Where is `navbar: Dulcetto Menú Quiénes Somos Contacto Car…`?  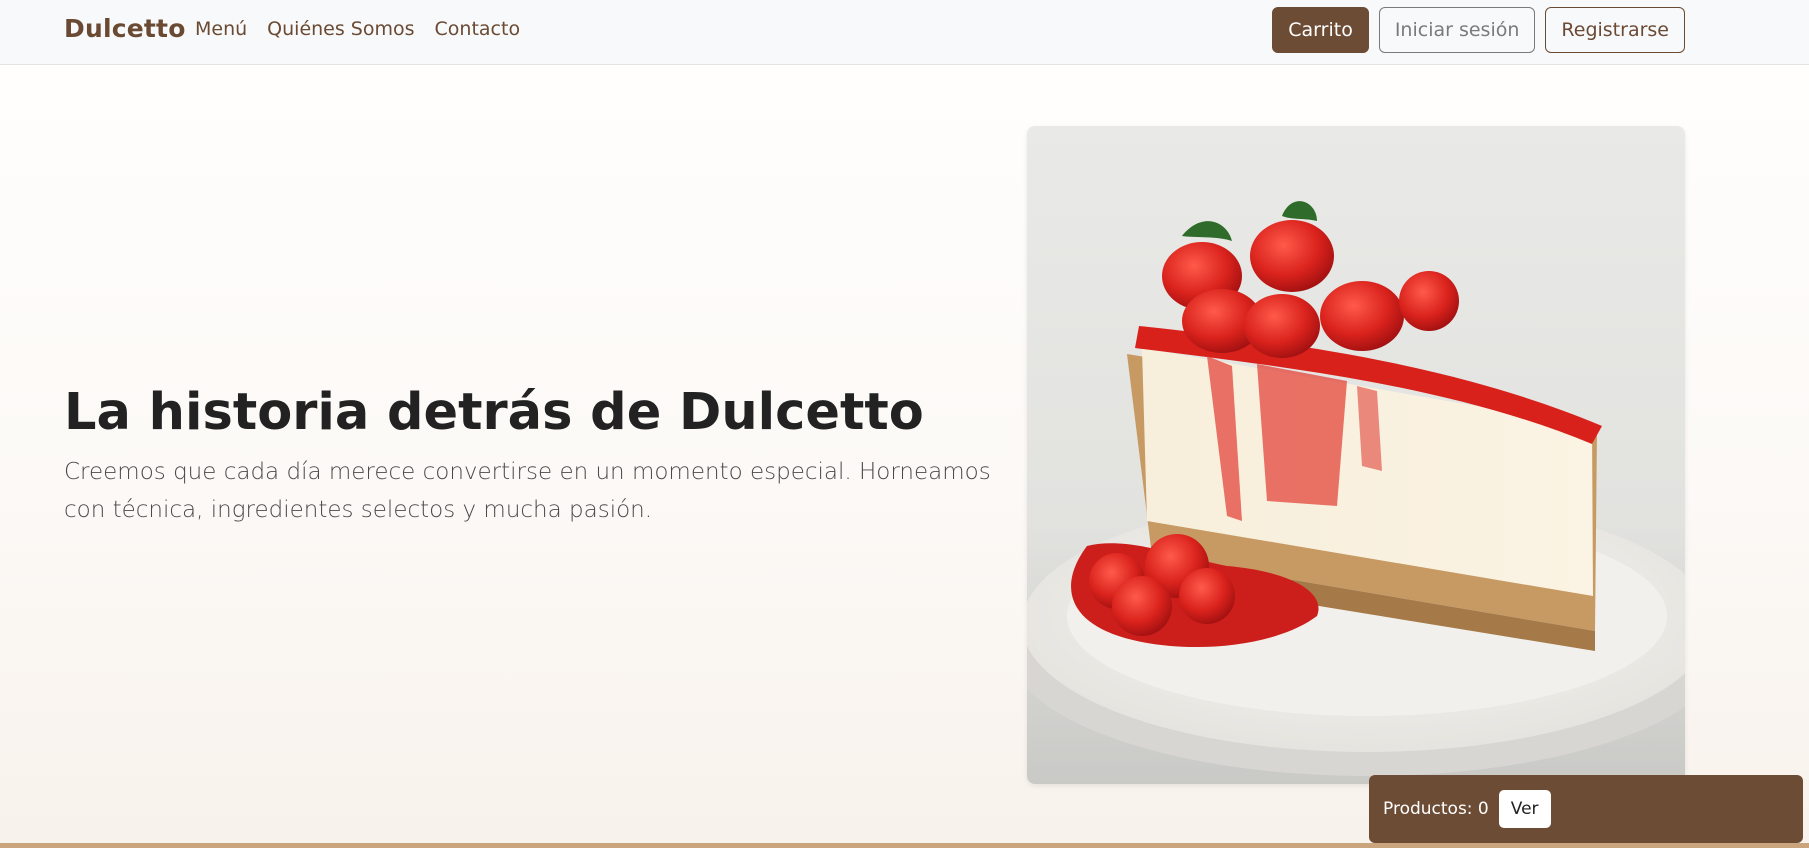 navbar: Dulcetto Menú Quiénes Somos Contacto Car… is located at coordinates (904, 32).